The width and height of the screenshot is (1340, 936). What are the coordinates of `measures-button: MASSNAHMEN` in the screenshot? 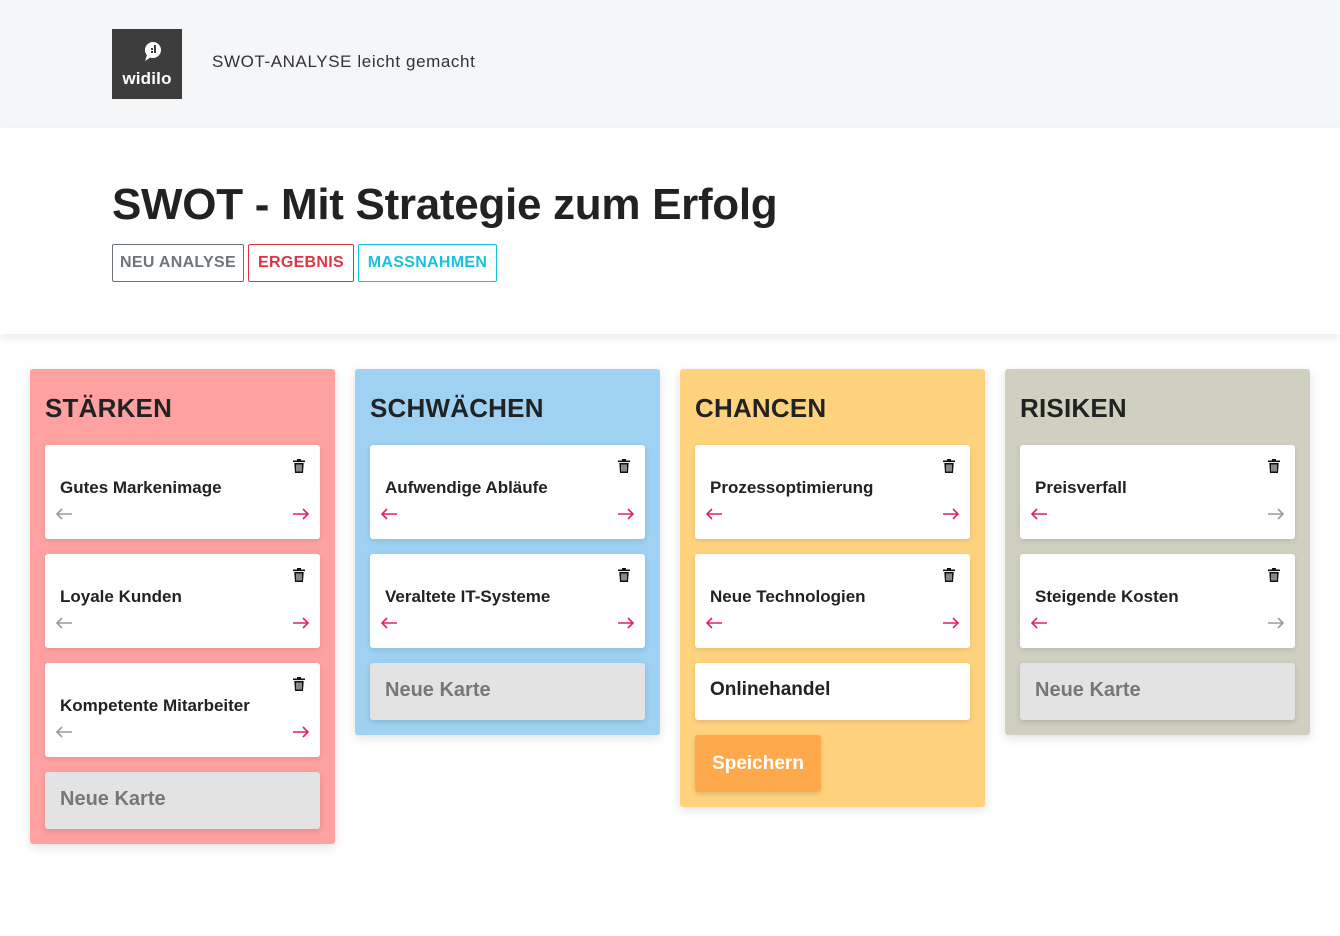 It's located at (427, 263).